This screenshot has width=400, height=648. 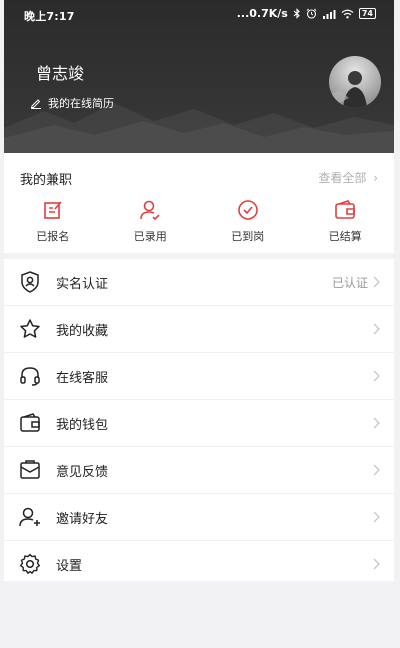 I want to click on network-speed: ...0.7K/s, so click(x=262, y=13).